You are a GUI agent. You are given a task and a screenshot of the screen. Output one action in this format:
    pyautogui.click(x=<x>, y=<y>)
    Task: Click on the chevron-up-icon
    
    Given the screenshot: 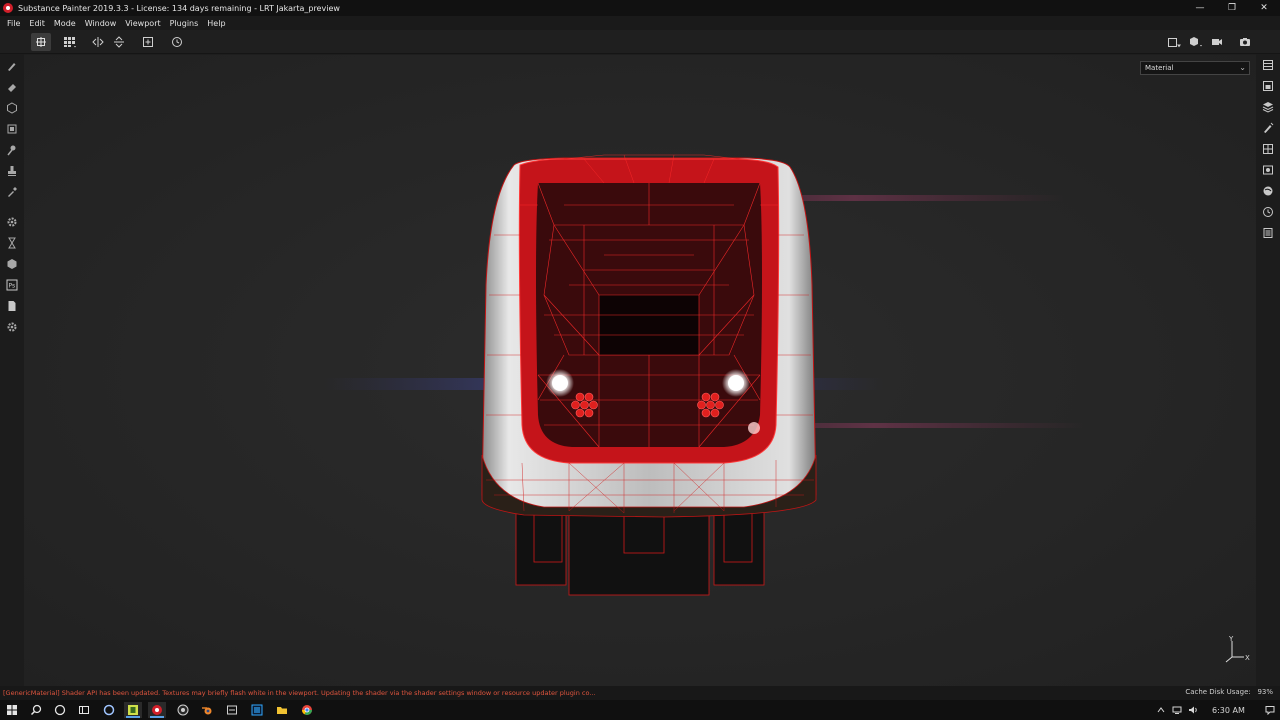 What is the action you would take?
    pyautogui.click(x=1161, y=710)
    